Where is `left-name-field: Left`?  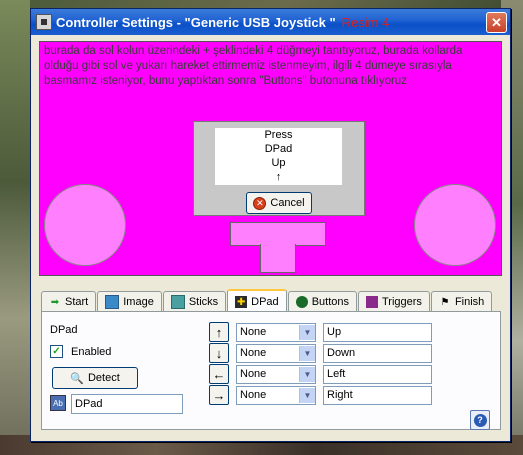
left-name-field: Left is located at coordinates (377, 374).